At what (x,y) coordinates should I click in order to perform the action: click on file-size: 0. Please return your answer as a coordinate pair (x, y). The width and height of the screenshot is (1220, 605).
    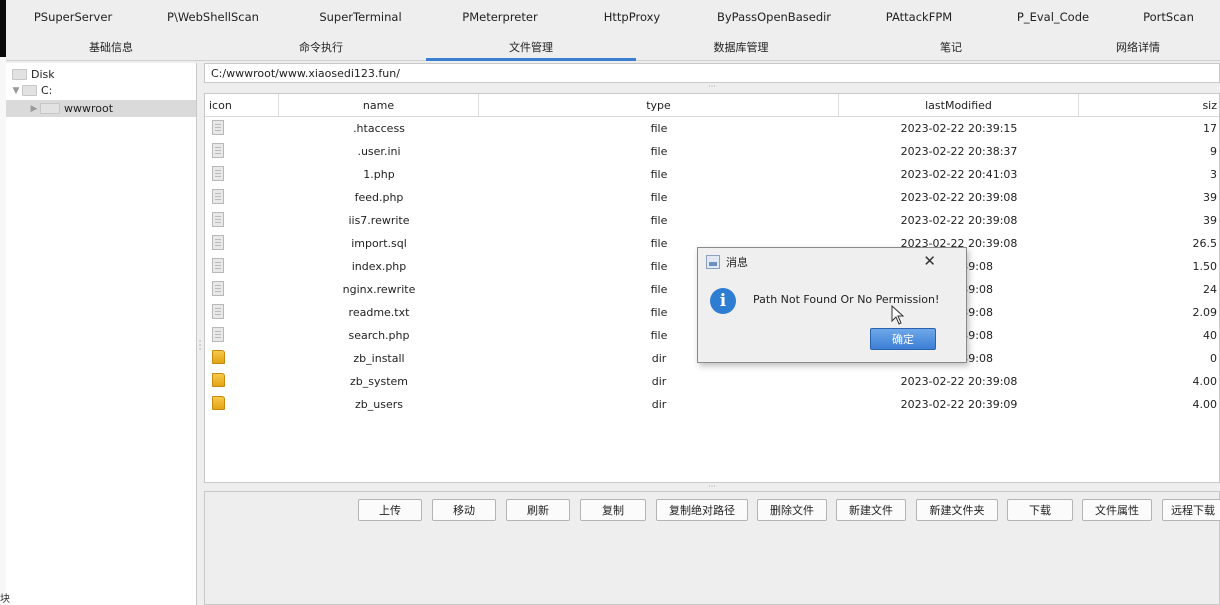
    Looking at the image, I should click on (1213, 358).